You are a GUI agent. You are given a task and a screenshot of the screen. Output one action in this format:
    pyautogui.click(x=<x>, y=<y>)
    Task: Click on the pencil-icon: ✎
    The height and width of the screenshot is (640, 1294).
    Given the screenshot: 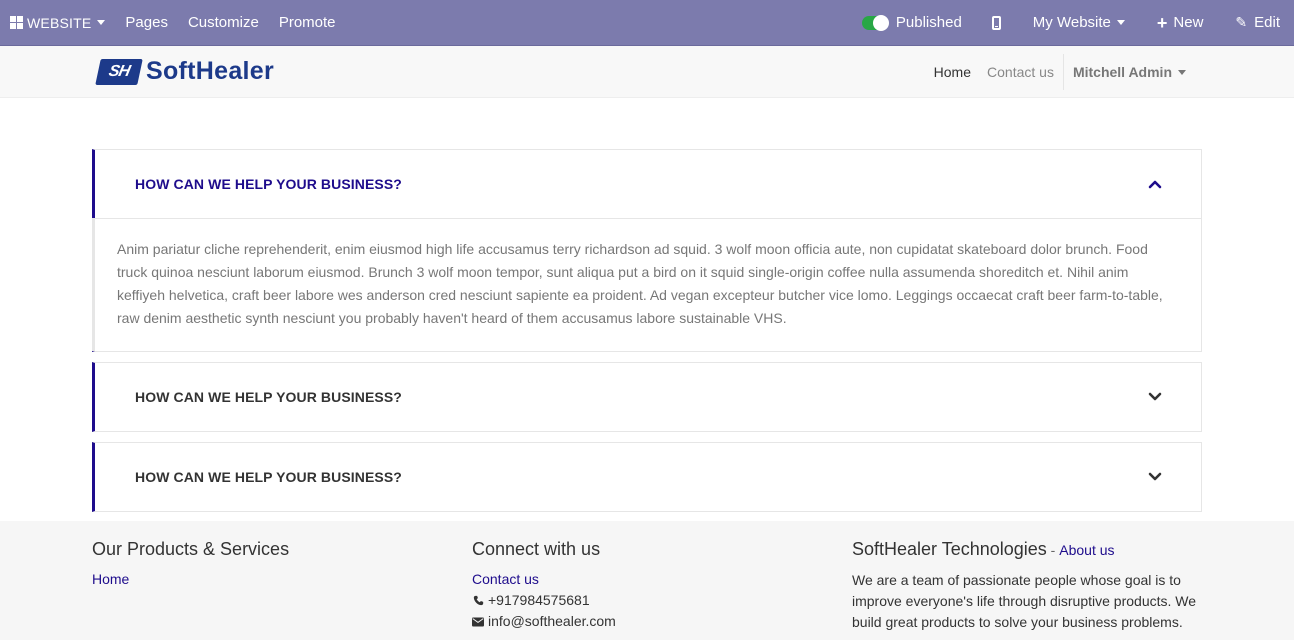 What is the action you would take?
    pyautogui.click(x=1241, y=22)
    